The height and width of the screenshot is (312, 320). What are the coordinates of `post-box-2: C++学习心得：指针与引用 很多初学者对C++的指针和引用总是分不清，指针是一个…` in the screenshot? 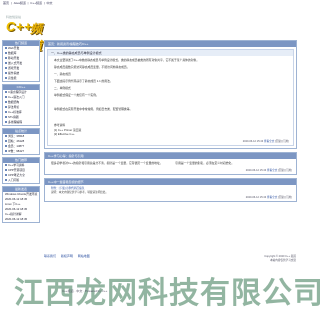 It's located at (170, 163).